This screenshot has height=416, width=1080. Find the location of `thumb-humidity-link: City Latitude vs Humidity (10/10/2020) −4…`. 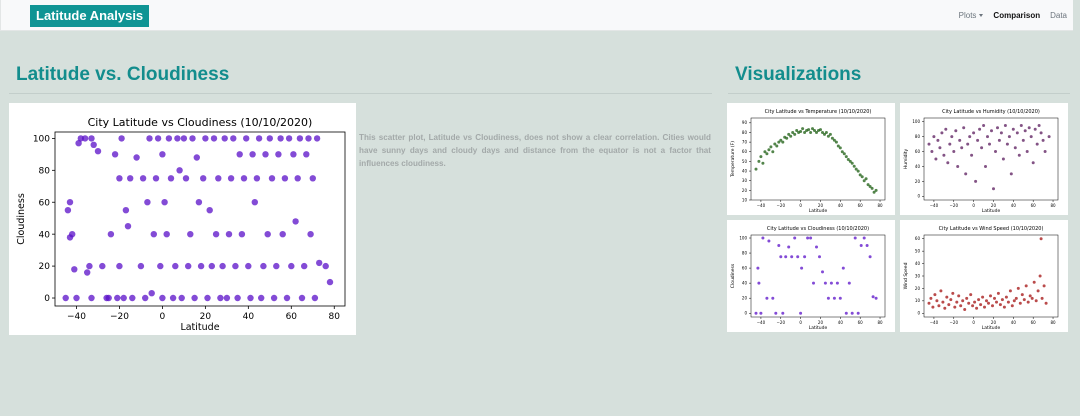

thumb-humidity-link: City Latitude vs Humidity (10/10/2020) −4… is located at coordinates (984, 159).